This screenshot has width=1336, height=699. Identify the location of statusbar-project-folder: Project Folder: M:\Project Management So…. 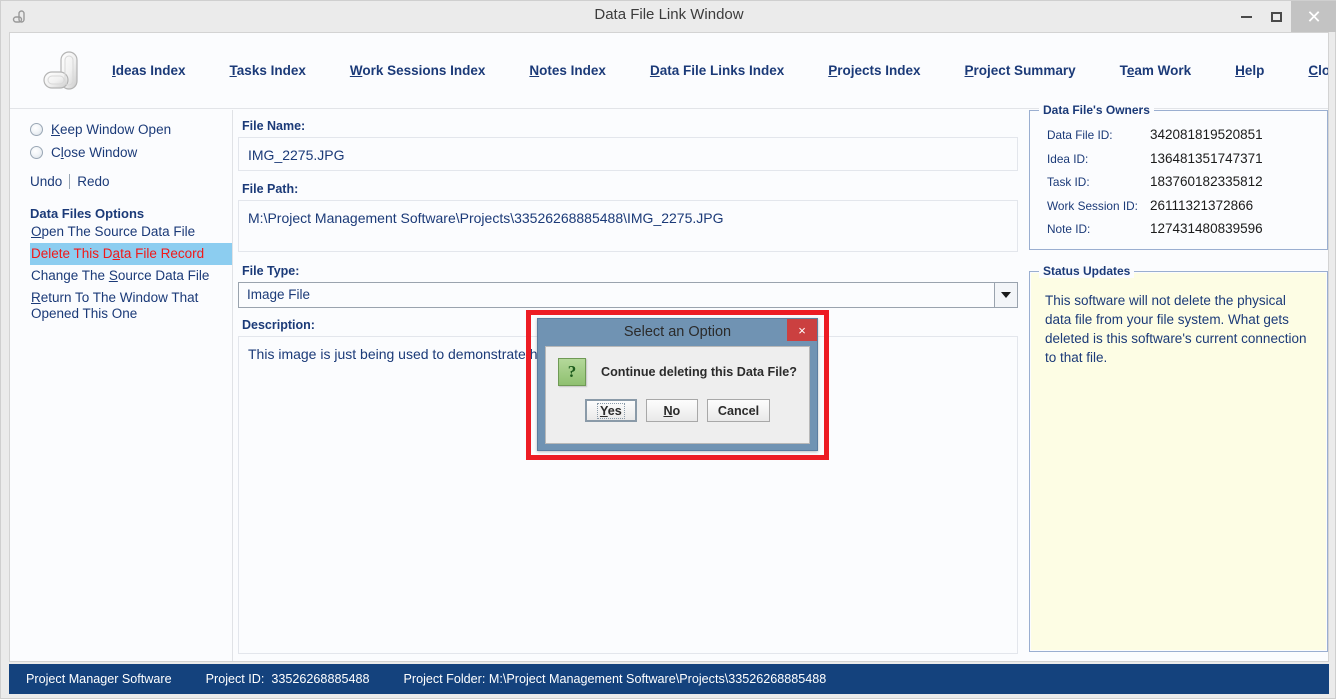
(615, 679).